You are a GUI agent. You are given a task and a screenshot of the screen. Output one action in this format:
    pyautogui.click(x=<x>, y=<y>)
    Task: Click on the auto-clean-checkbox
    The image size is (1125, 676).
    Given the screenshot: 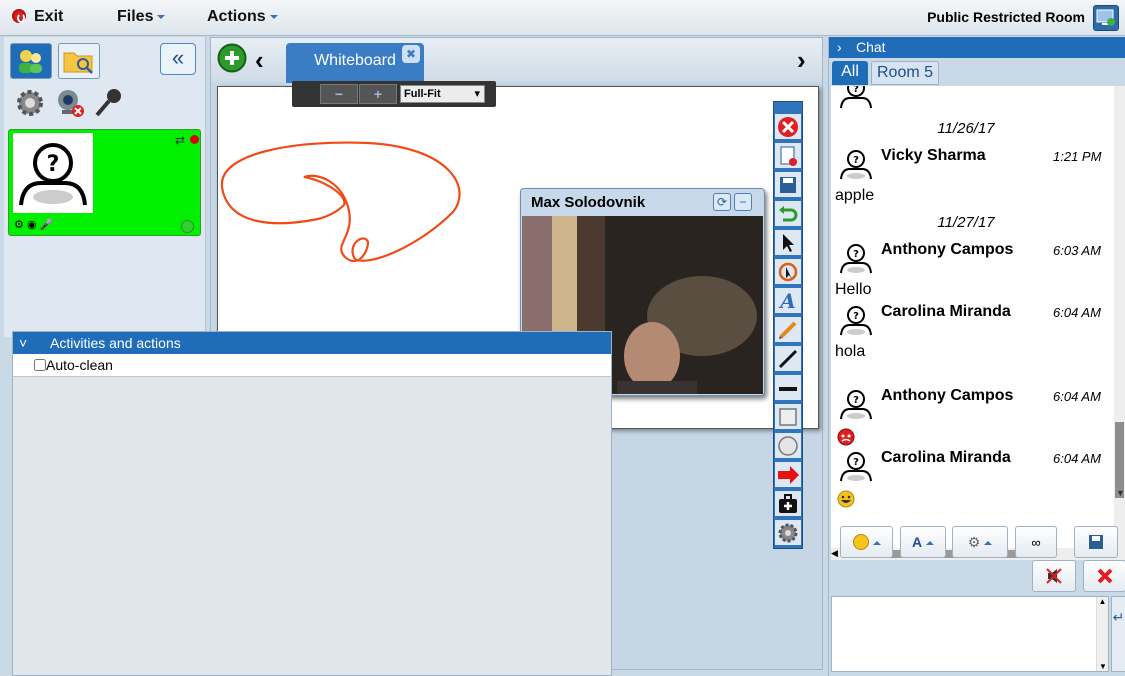 What is the action you would take?
    pyautogui.click(x=40, y=365)
    